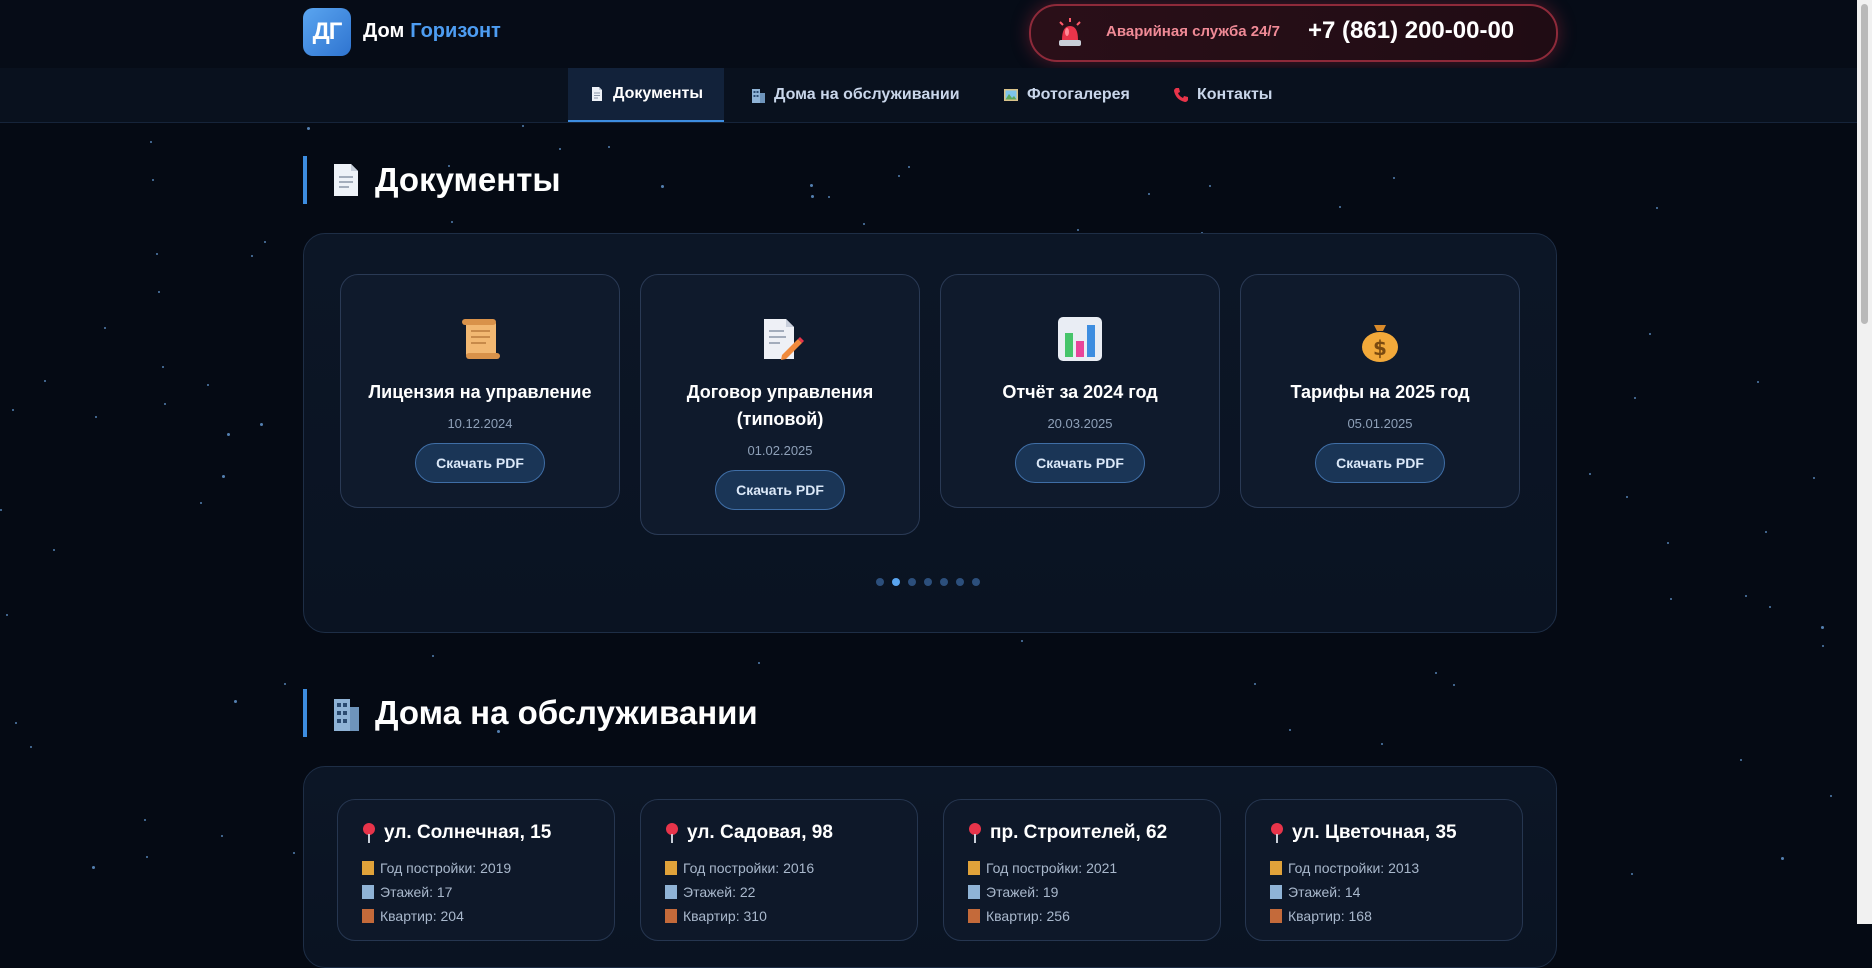 The width and height of the screenshot is (1872, 968). I want to click on house-floors: Этажей: 19, so click(1013, 892).